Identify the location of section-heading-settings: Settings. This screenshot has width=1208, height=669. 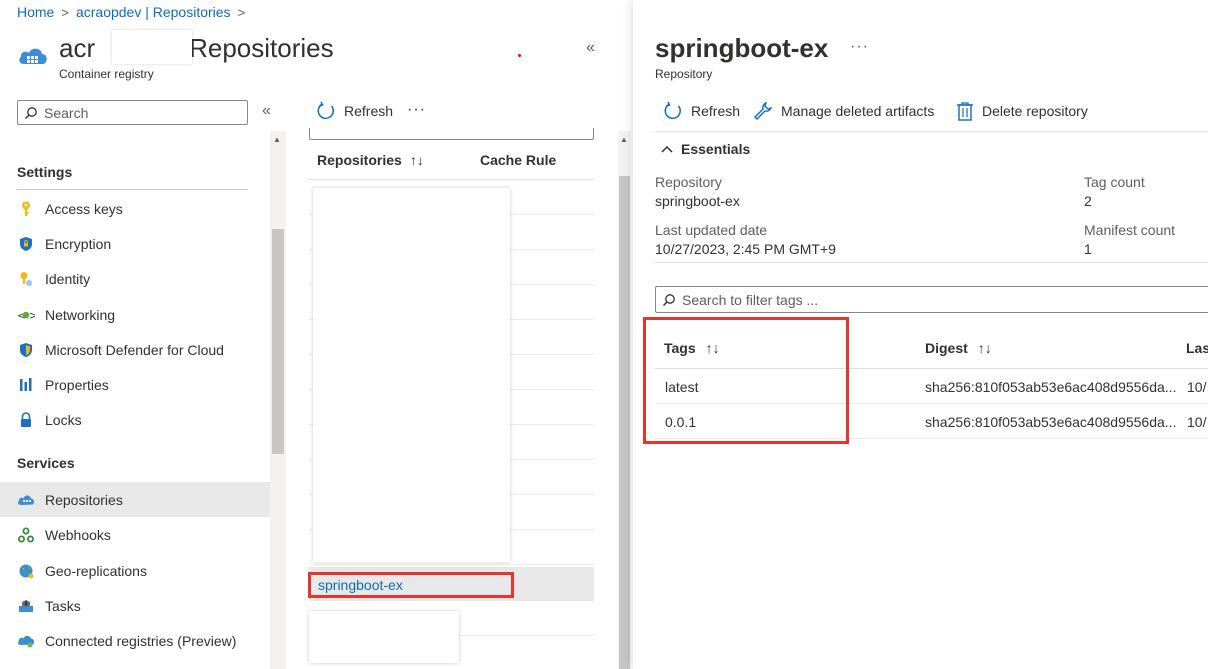
(45, 172).